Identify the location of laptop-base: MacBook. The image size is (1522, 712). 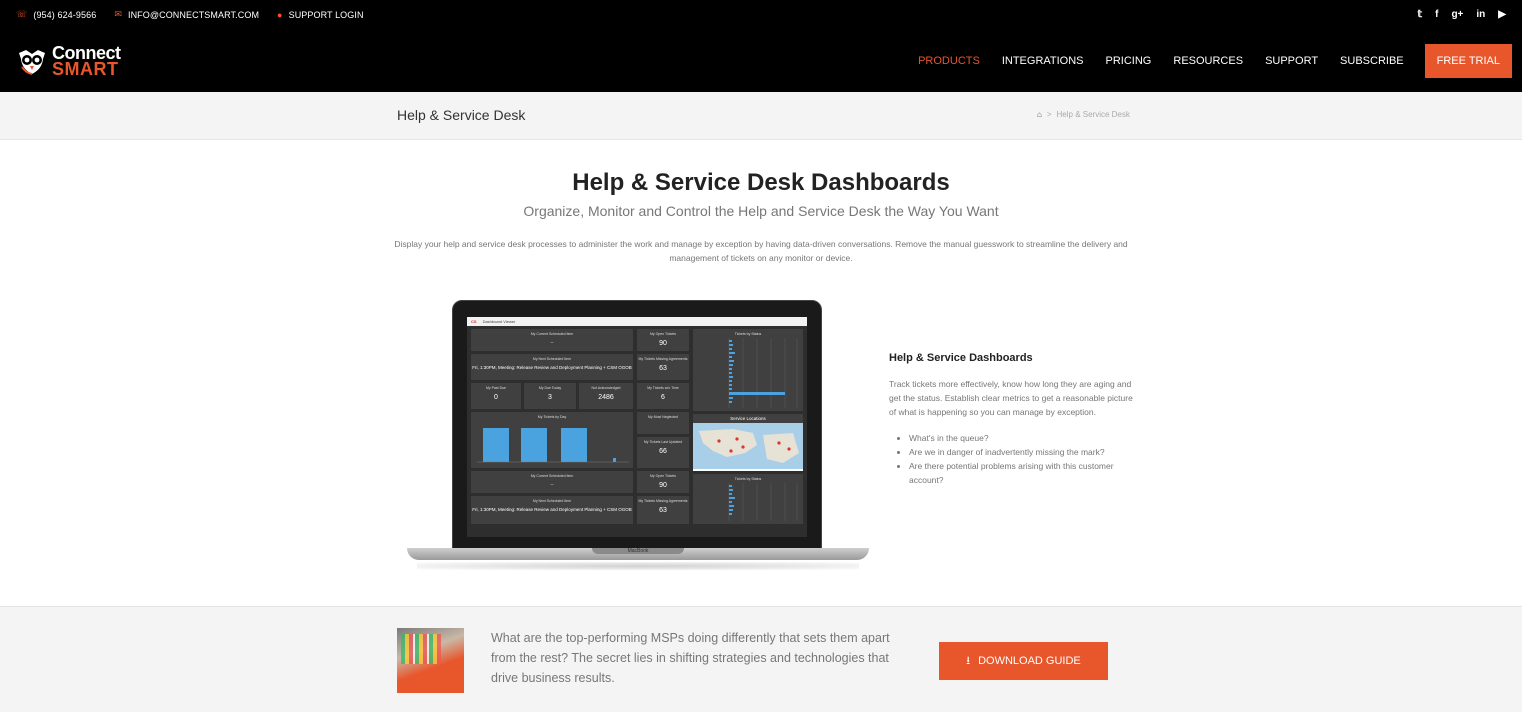
(638, 554).